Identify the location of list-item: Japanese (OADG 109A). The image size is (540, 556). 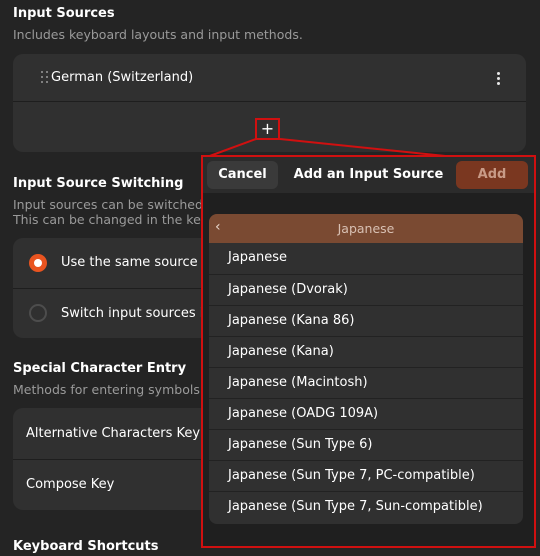
(366, 413).